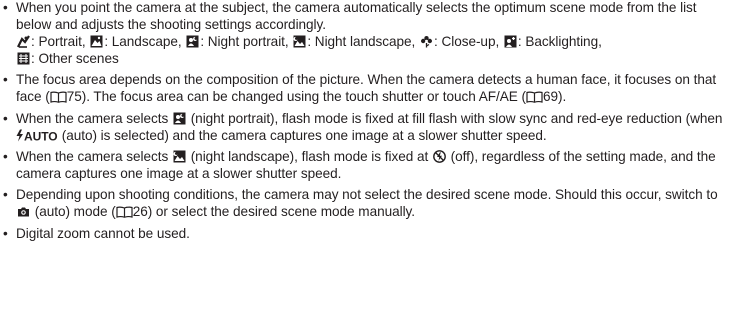 Image resolution: width=733 pixels, height=318 pixels. Describe the element at coordinates (562, 97) in the screenshot. I see `item2-text-part3: ).` at that location.